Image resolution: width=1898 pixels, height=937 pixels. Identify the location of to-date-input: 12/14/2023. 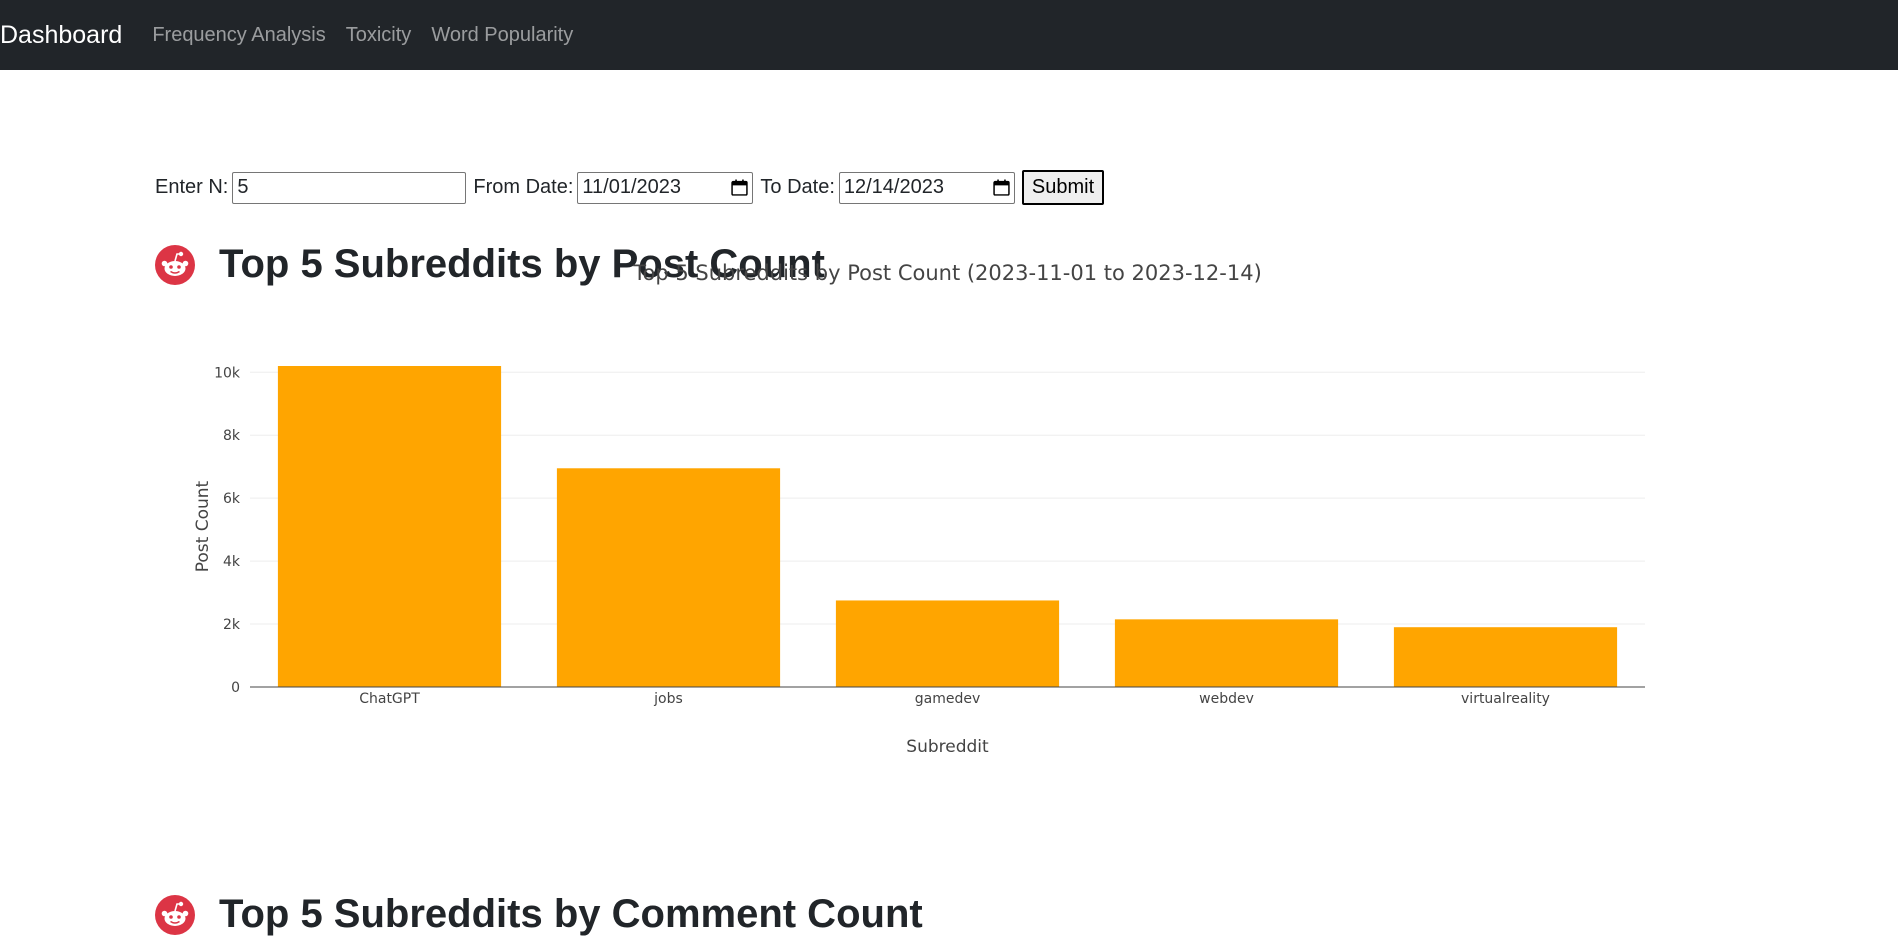
(926, 187).